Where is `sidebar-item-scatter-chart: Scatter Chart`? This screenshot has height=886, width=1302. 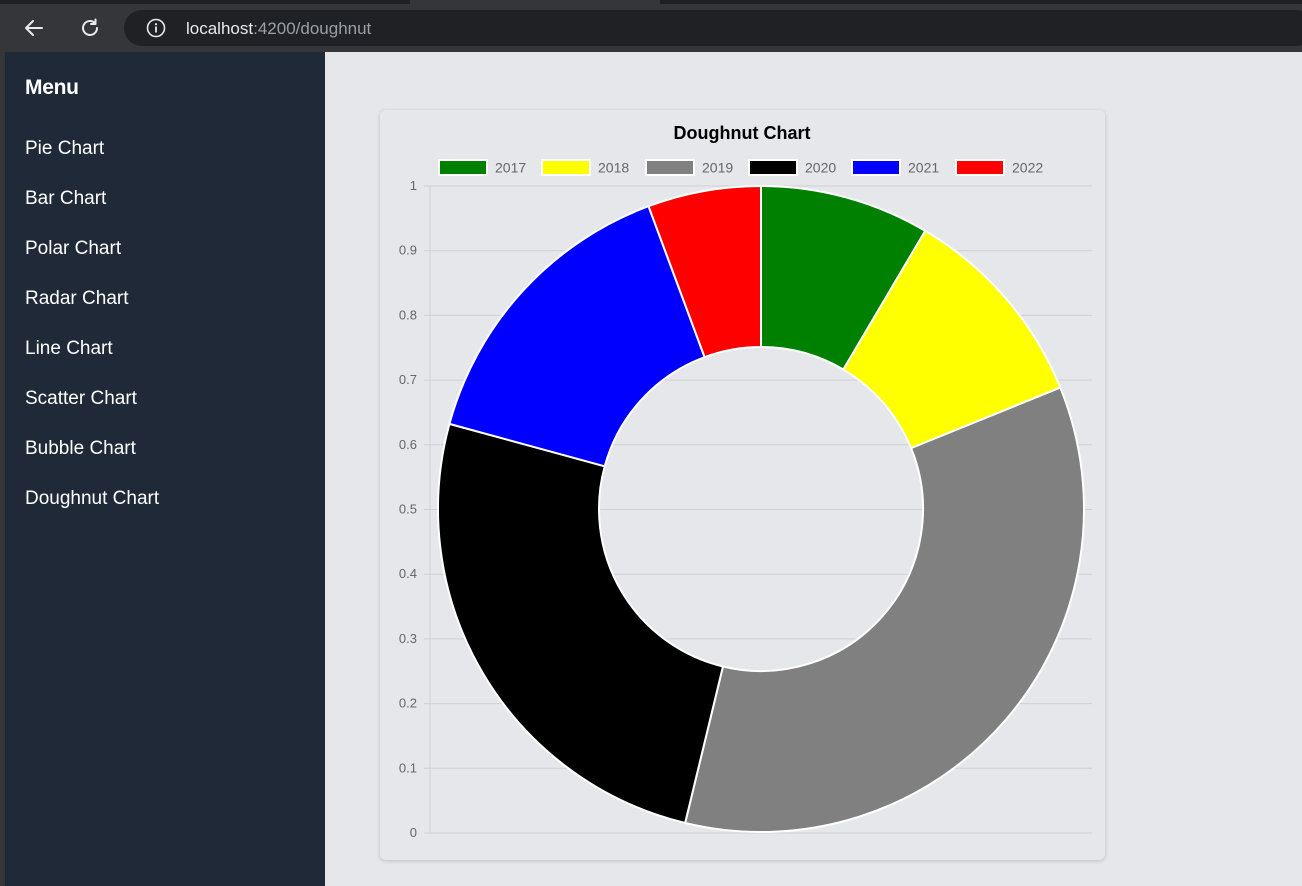
sidebar-item-scatter-chart: Scatter Chart is located at coordinates (92, 413).